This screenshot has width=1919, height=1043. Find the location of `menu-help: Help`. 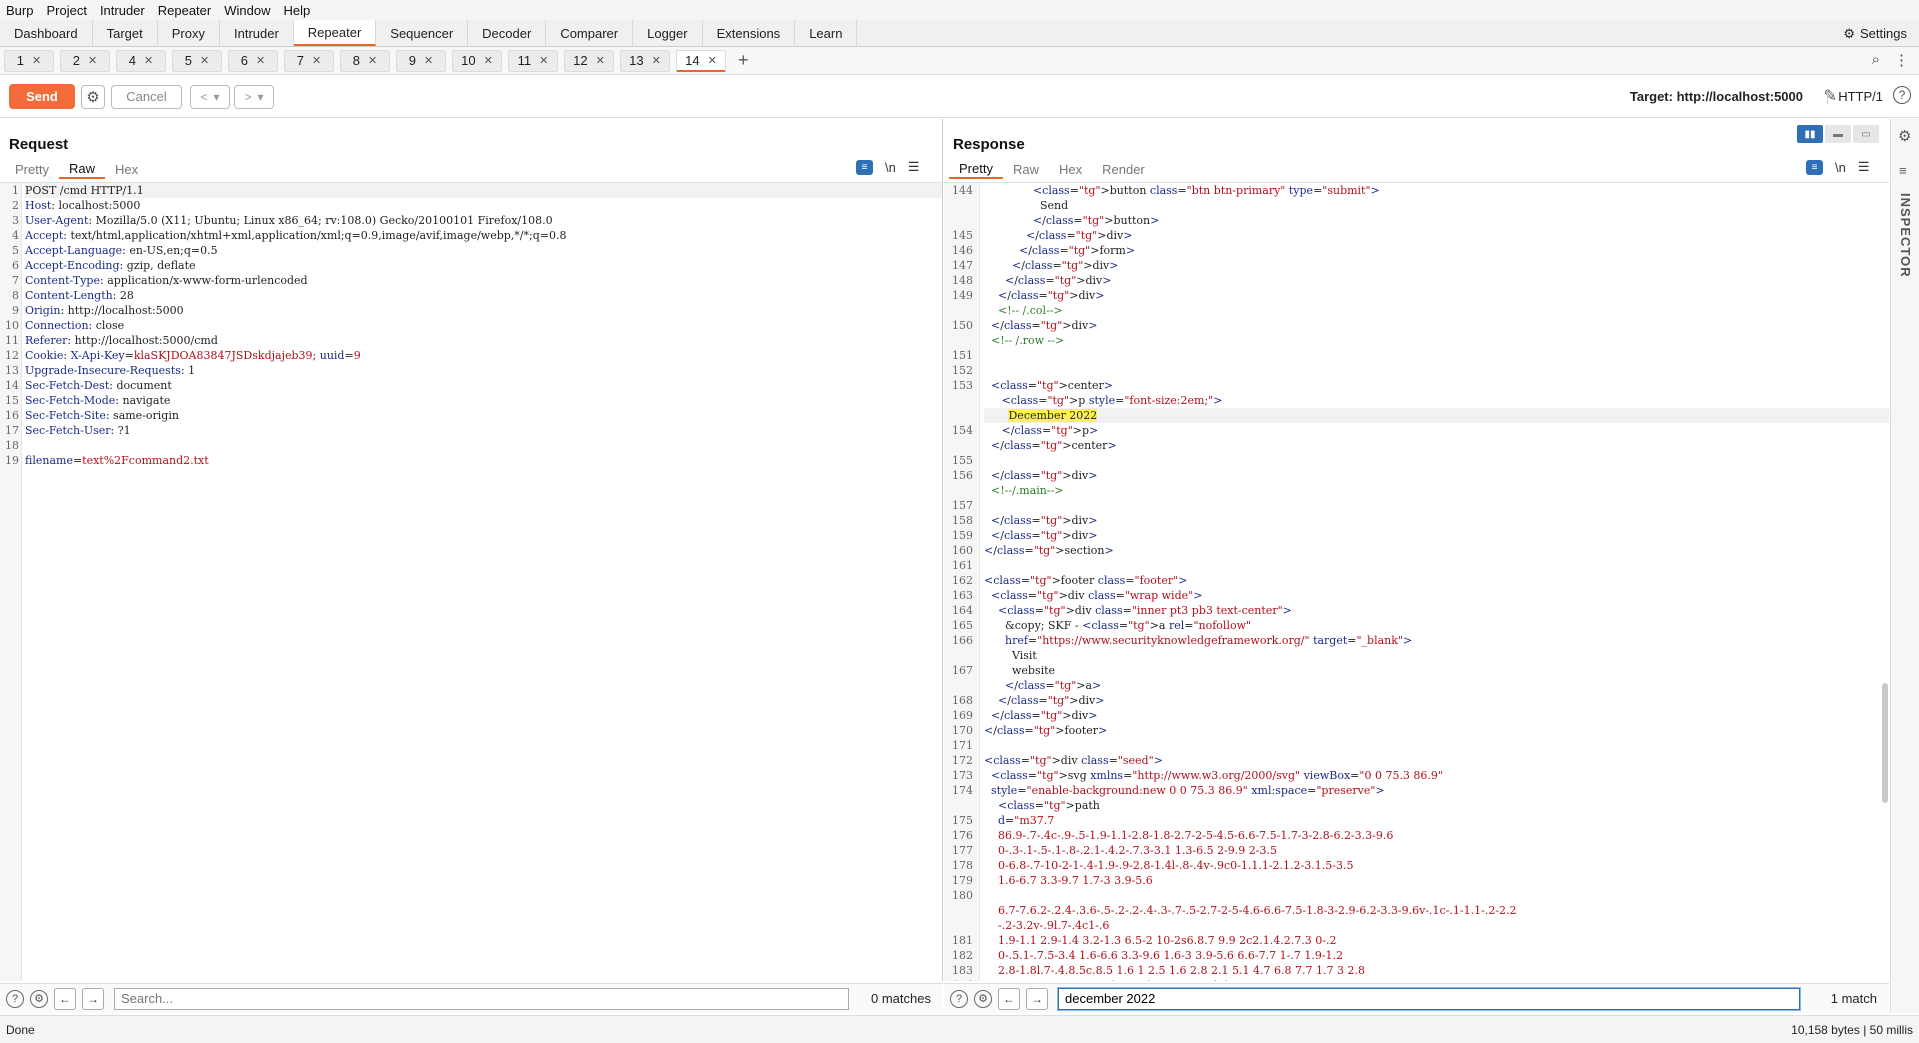

menu-help: Help is located at coordinates (296, 10).